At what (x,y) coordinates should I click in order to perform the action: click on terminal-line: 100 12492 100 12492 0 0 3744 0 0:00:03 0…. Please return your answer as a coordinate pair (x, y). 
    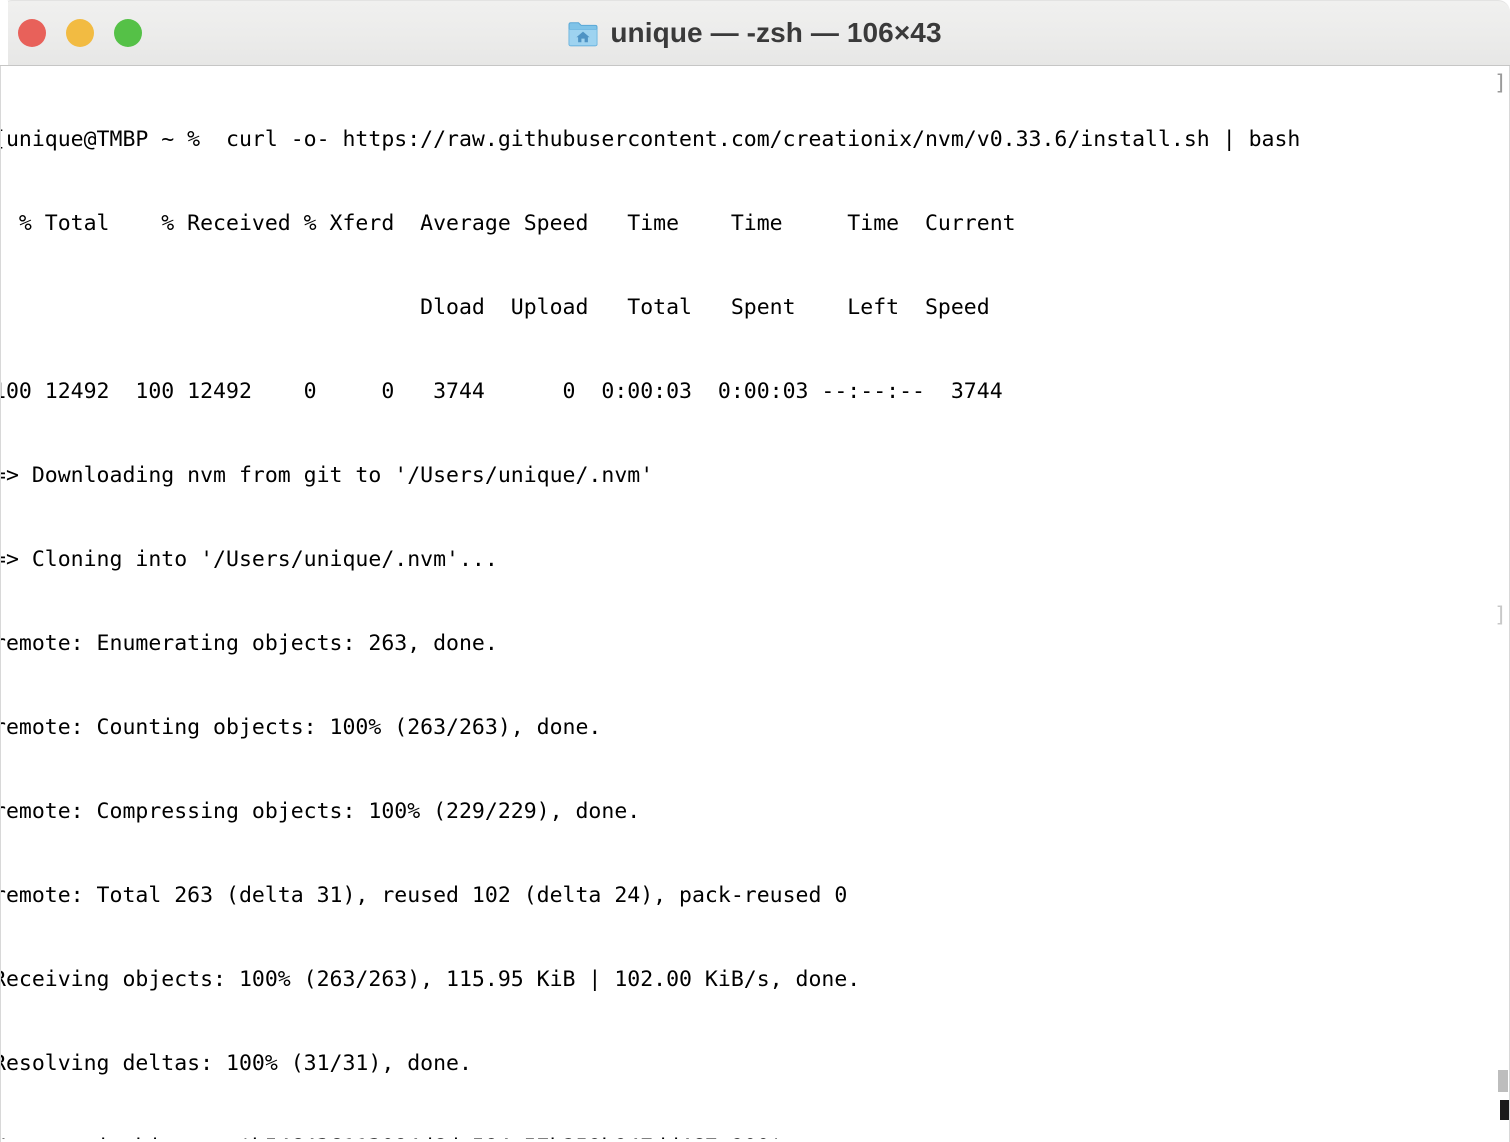
    Looking at the image, I should click on (501, 391).